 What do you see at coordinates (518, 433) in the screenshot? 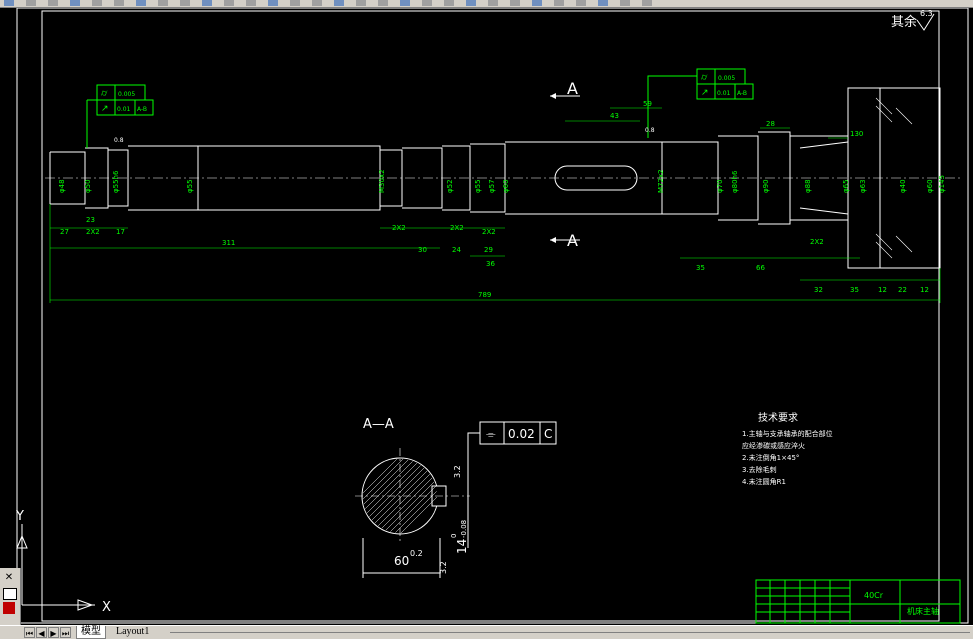
I see `gdt-section: ⌯ 0.02 C` at bounding box center [518, 433].